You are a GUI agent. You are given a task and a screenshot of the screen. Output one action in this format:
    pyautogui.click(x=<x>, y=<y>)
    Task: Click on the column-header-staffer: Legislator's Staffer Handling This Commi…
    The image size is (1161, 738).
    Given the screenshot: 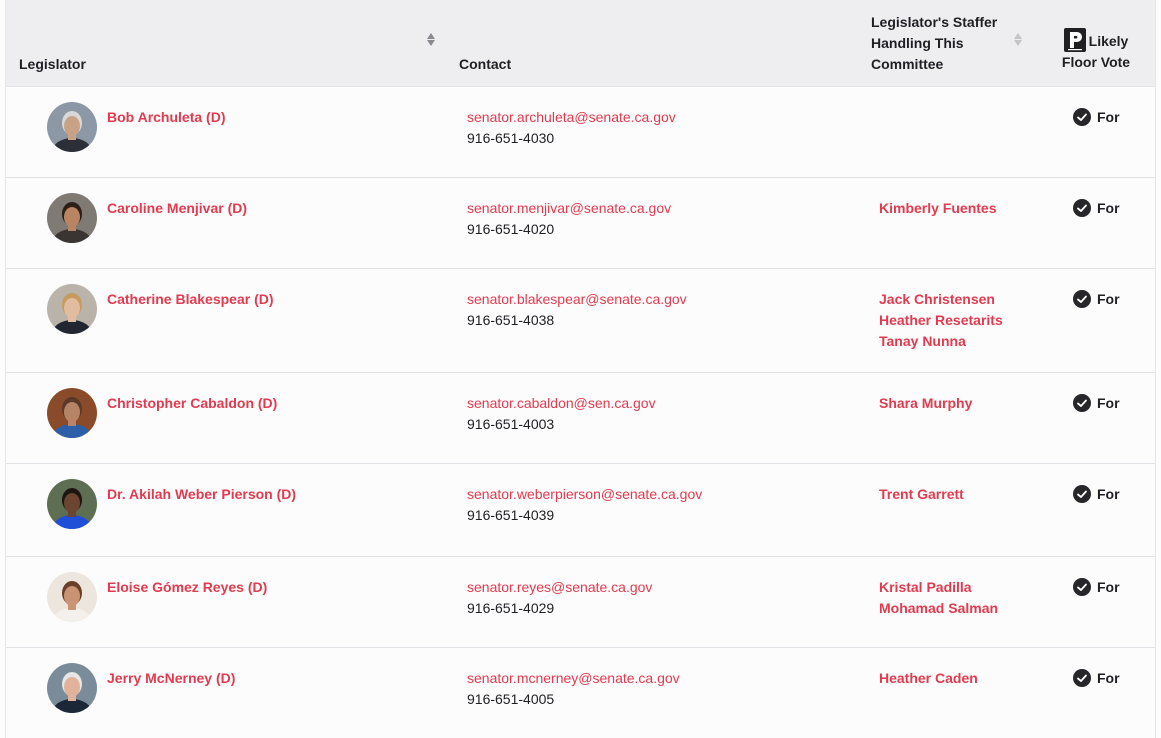 What is the action you would take?
    pyautogui.click(x=946, y=43)
    